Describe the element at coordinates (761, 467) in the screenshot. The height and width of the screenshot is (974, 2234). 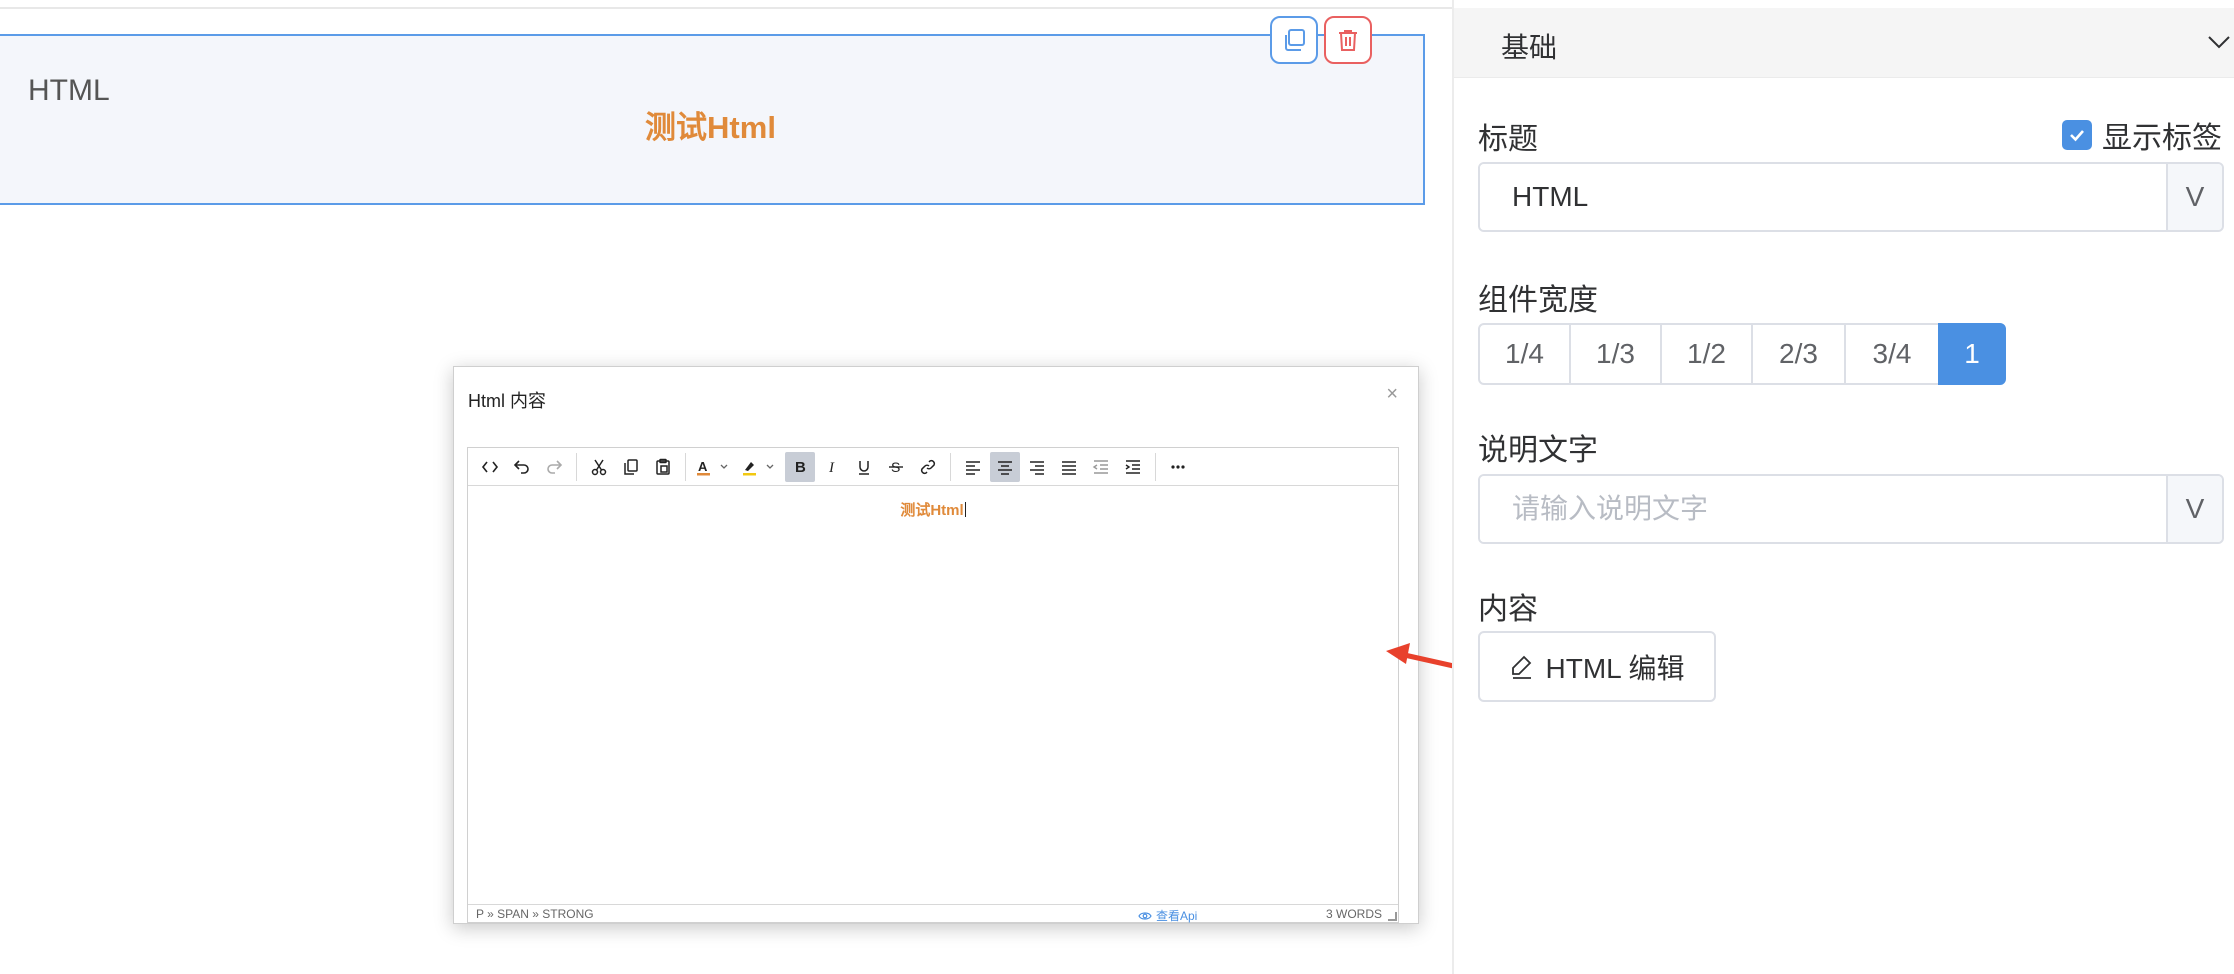
I see `highlight-color-icon` at that location.